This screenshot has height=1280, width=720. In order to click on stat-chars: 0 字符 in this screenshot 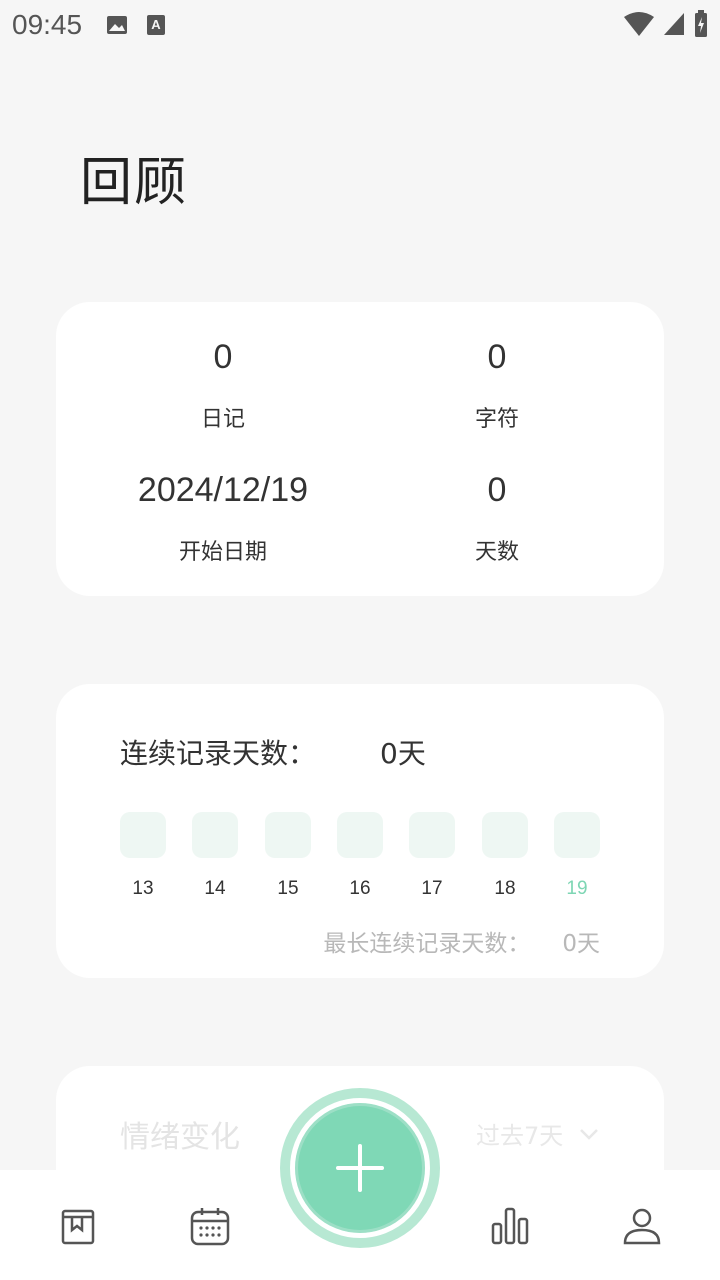, I will do `click(497, 385)`.